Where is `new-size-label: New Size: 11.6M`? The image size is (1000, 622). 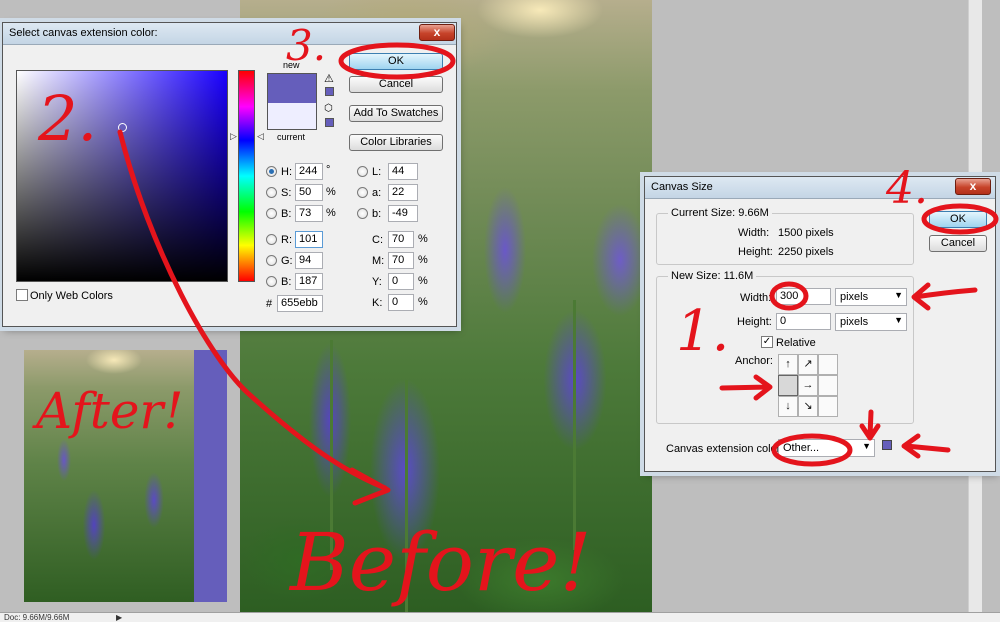 new-size-label: New Size: 11.6M is located at coordinates (712, 276).